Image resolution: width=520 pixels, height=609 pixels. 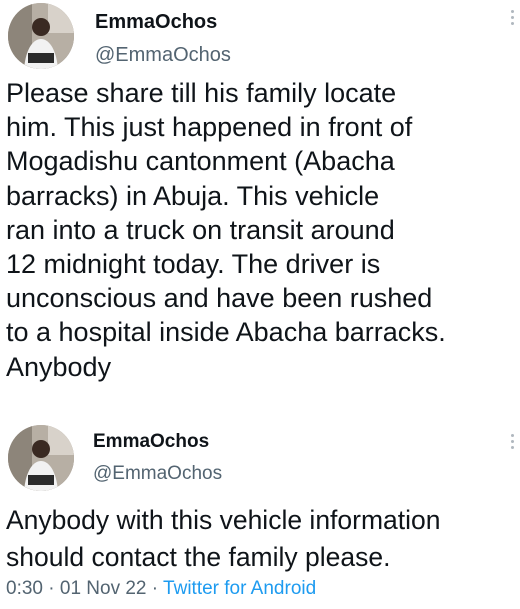 What do you see at coordinates (24, 588) in the screenshot?
I see `tweet-time: 0:30` at bounding box center [24, 588].